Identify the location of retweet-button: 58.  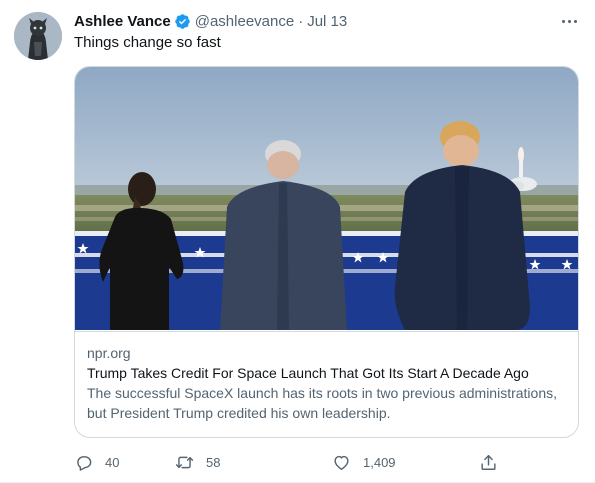
(197, 462).